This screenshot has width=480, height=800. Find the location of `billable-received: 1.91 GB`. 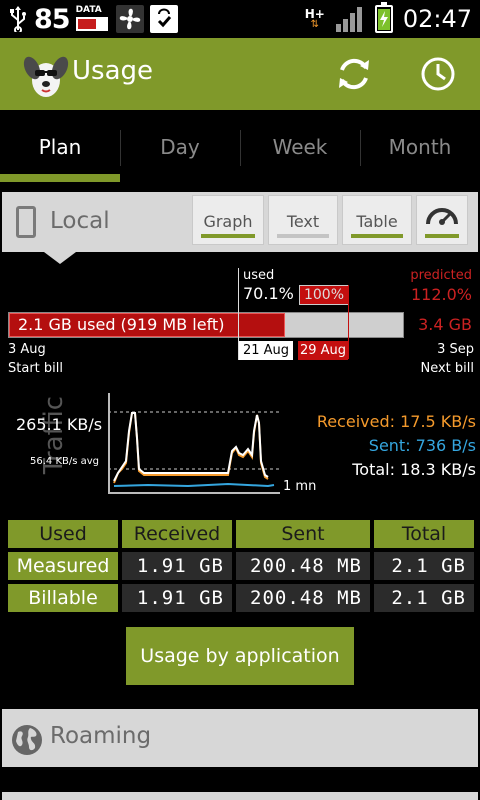

billable-received: 1.91 GB is located at coordinates (177, 598).